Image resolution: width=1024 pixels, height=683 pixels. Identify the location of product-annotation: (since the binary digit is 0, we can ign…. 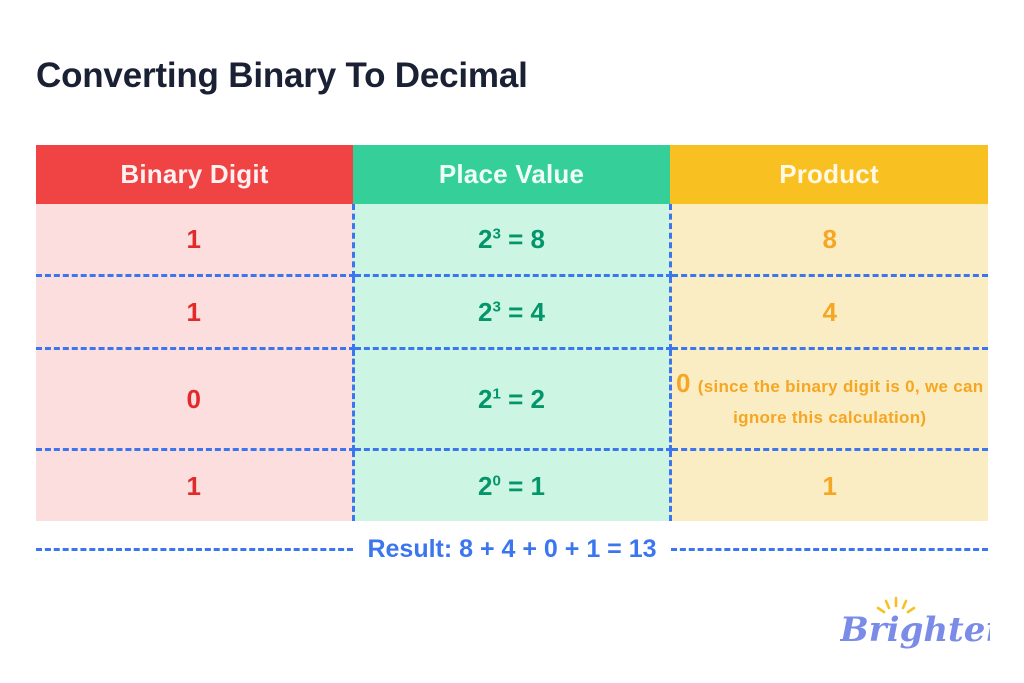
(840, 402).